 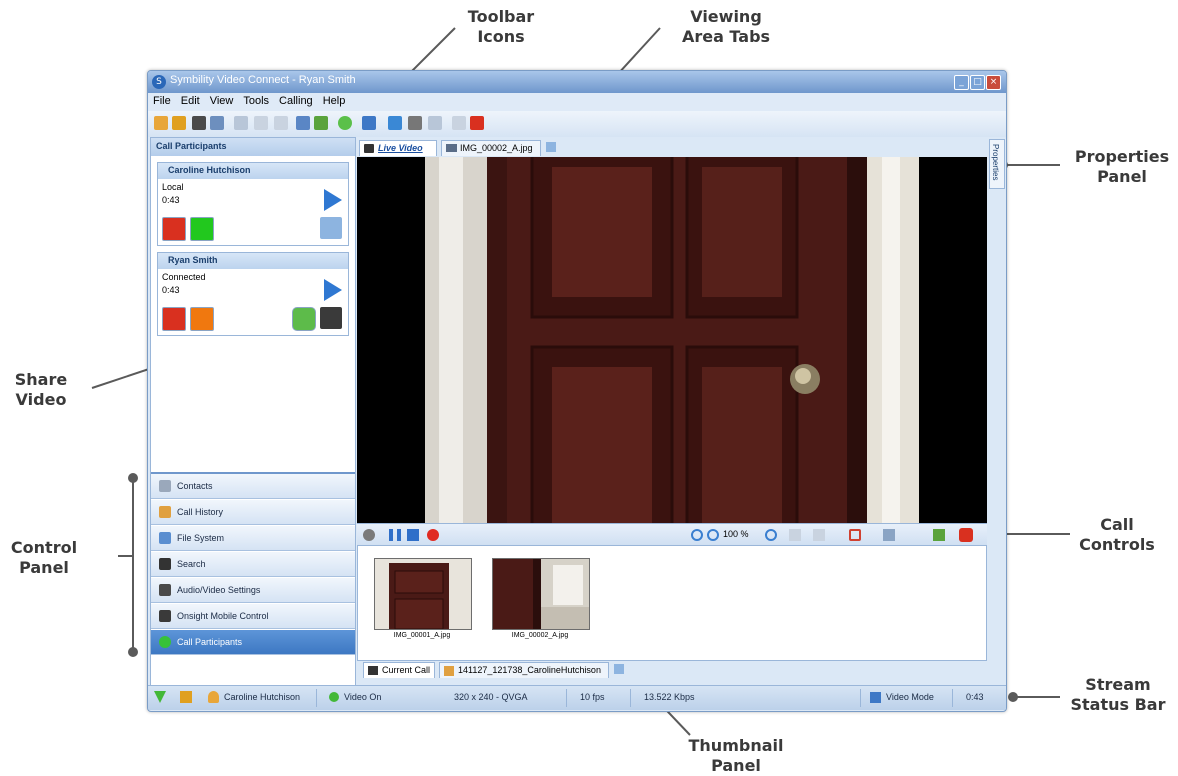 I want to click on toolbar-icons-callout: Toolbar Icons, so click(x=501, y=26).